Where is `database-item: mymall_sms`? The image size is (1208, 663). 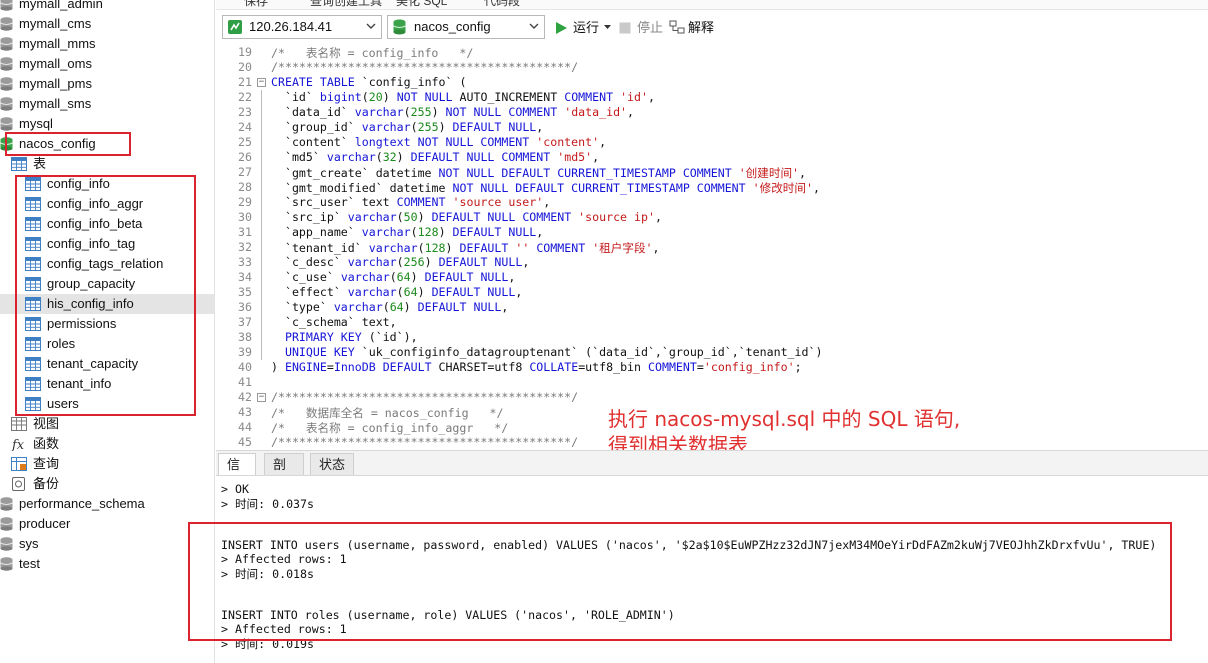 database-item: mymall_sms is located at coordinates (107, 104).